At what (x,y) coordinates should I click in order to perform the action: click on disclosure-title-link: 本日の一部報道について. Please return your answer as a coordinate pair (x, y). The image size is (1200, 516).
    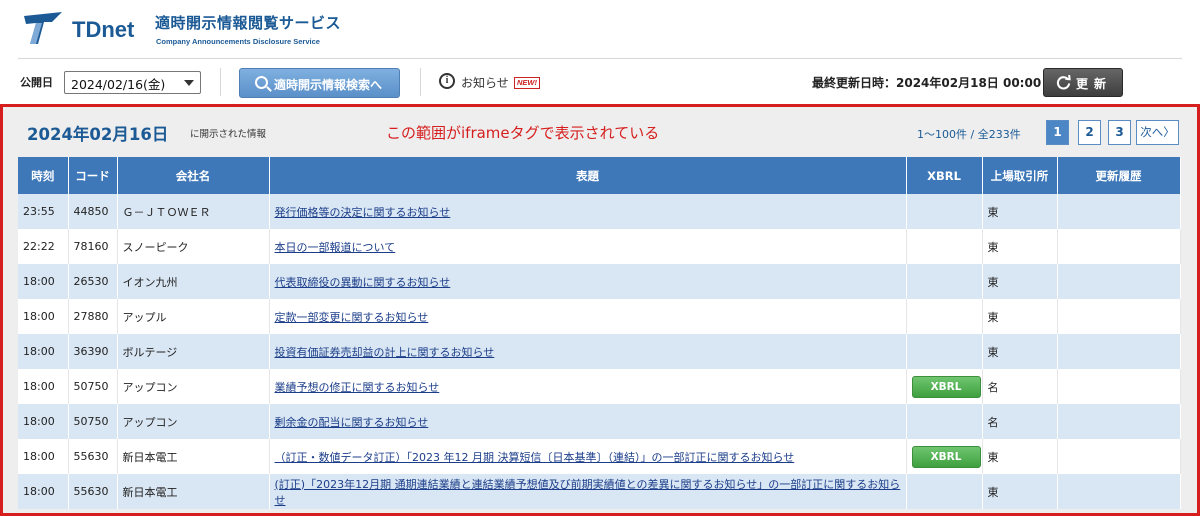
    Looking at the image, I should click on (335, 247).